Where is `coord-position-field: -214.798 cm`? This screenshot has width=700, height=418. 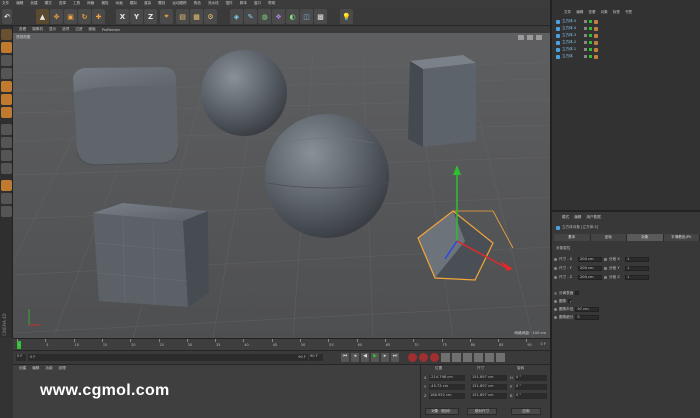
coord-position-field: -214.798 cm is located at coordinates (447, 378).